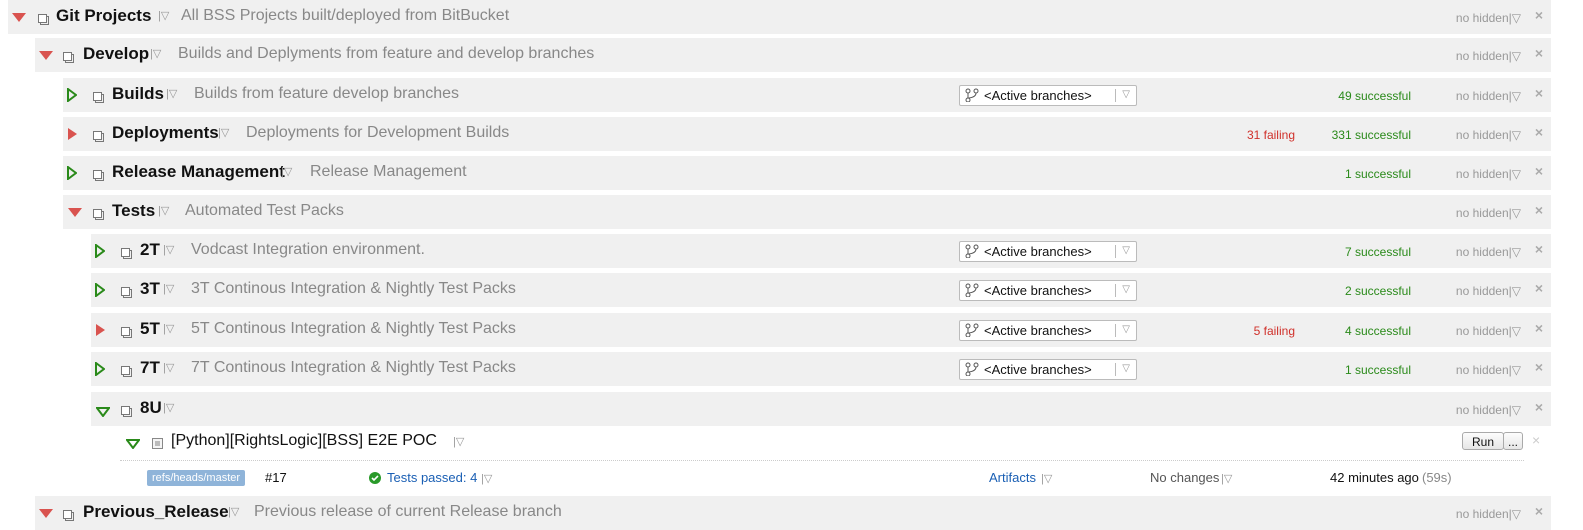  What do you see at coordinates (1012, 477) in the screenshot?
I see `artifacts-link: Artifacts` at bounding box center [1012, 477].